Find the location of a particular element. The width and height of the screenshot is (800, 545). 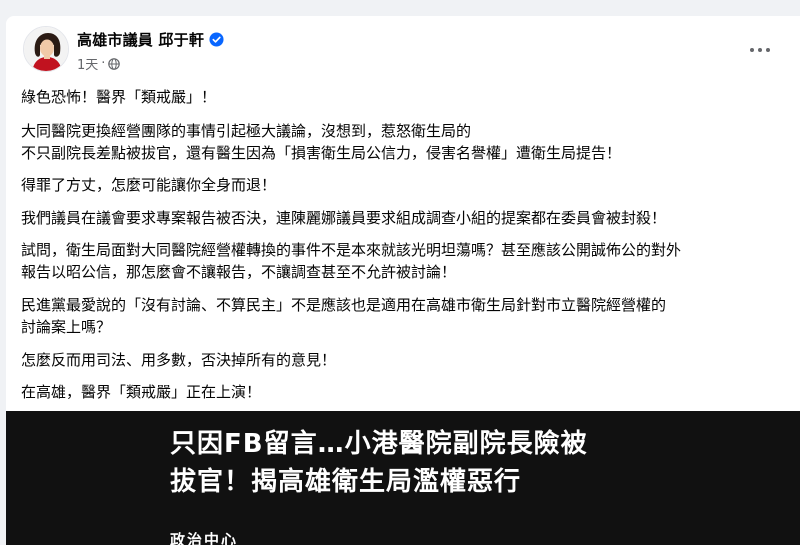

more-options-button is located at coordinates (760, 50).